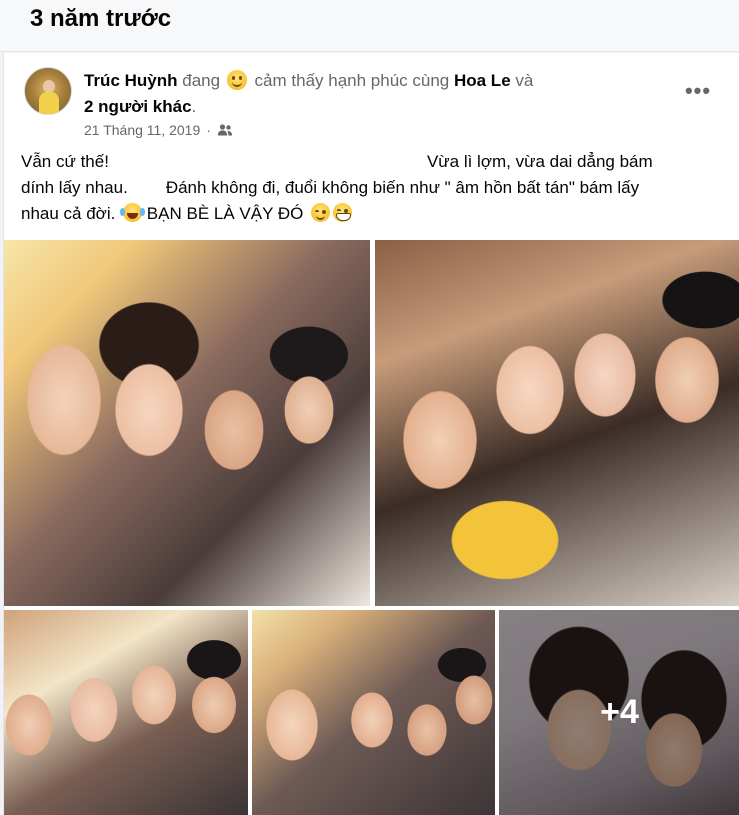  What do you see at coordinates (194, 106) in the screenshot?
I see `period: .` at bounding box center [194, 106].